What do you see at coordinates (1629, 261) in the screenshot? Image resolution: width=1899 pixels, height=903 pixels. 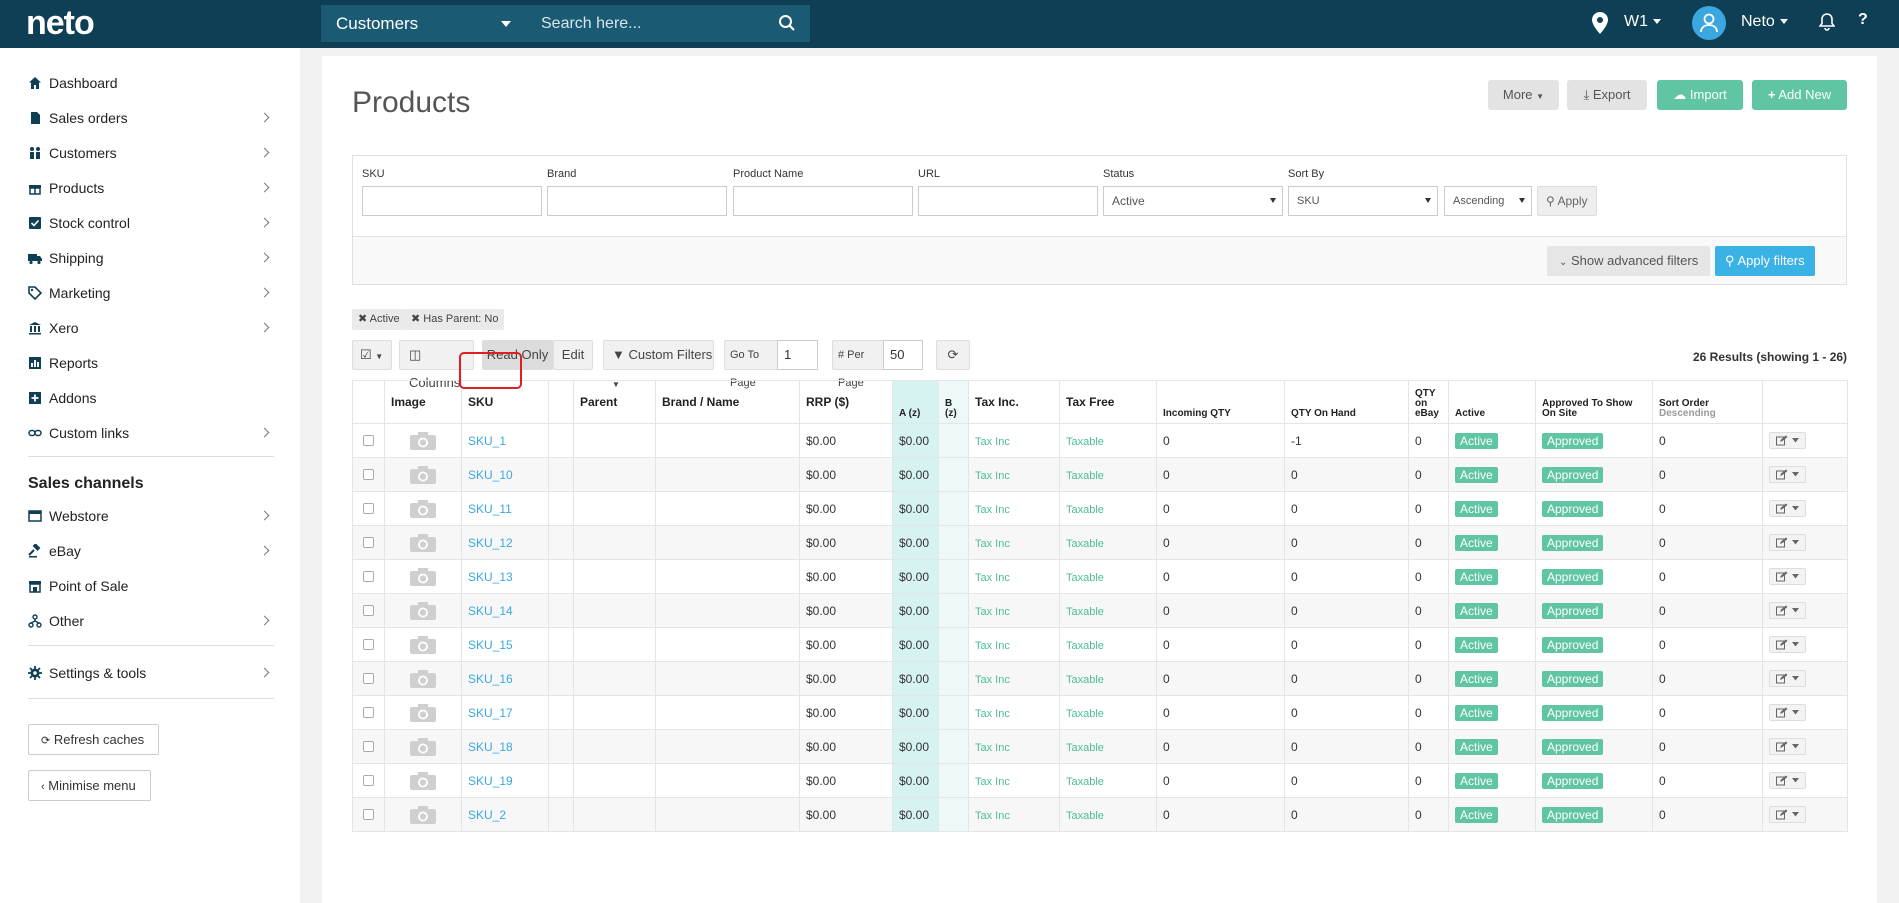 I see `show-advanced-filters-button: ⌄ Show advanced filters` at bounding box center [1629, 261].